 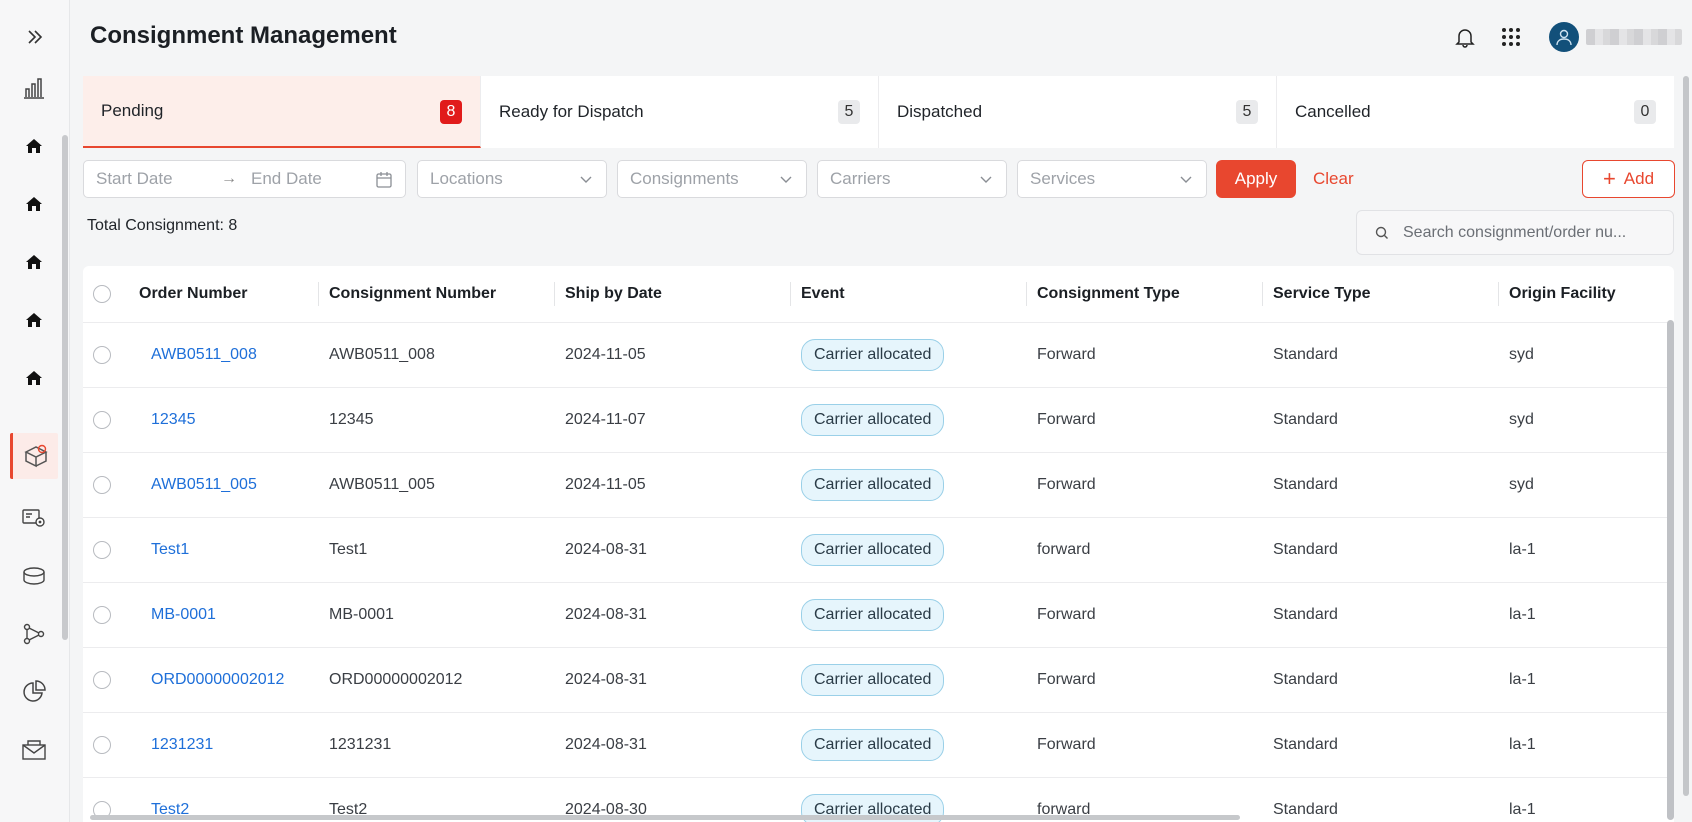 I want to click on order-number-link: AWB0511_005, so click(x=198, y=484).